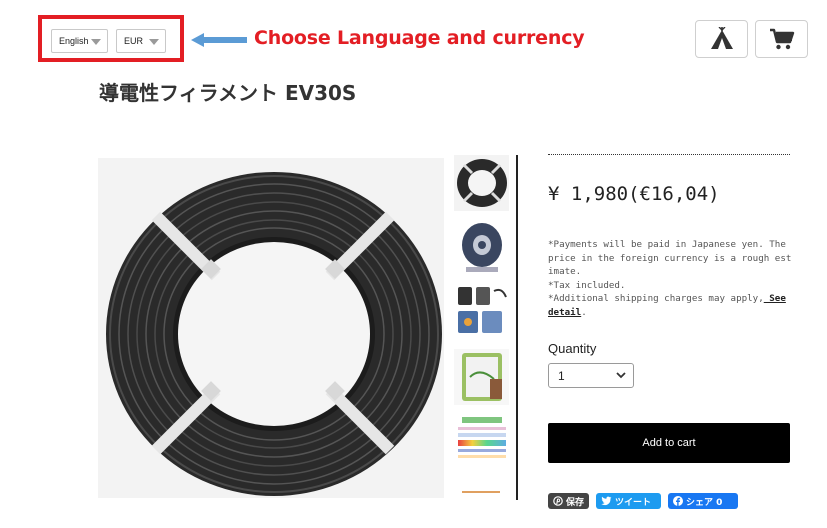  Describe the element at coordinates (669, 154) in the screenshot. I see `divider` at that location.